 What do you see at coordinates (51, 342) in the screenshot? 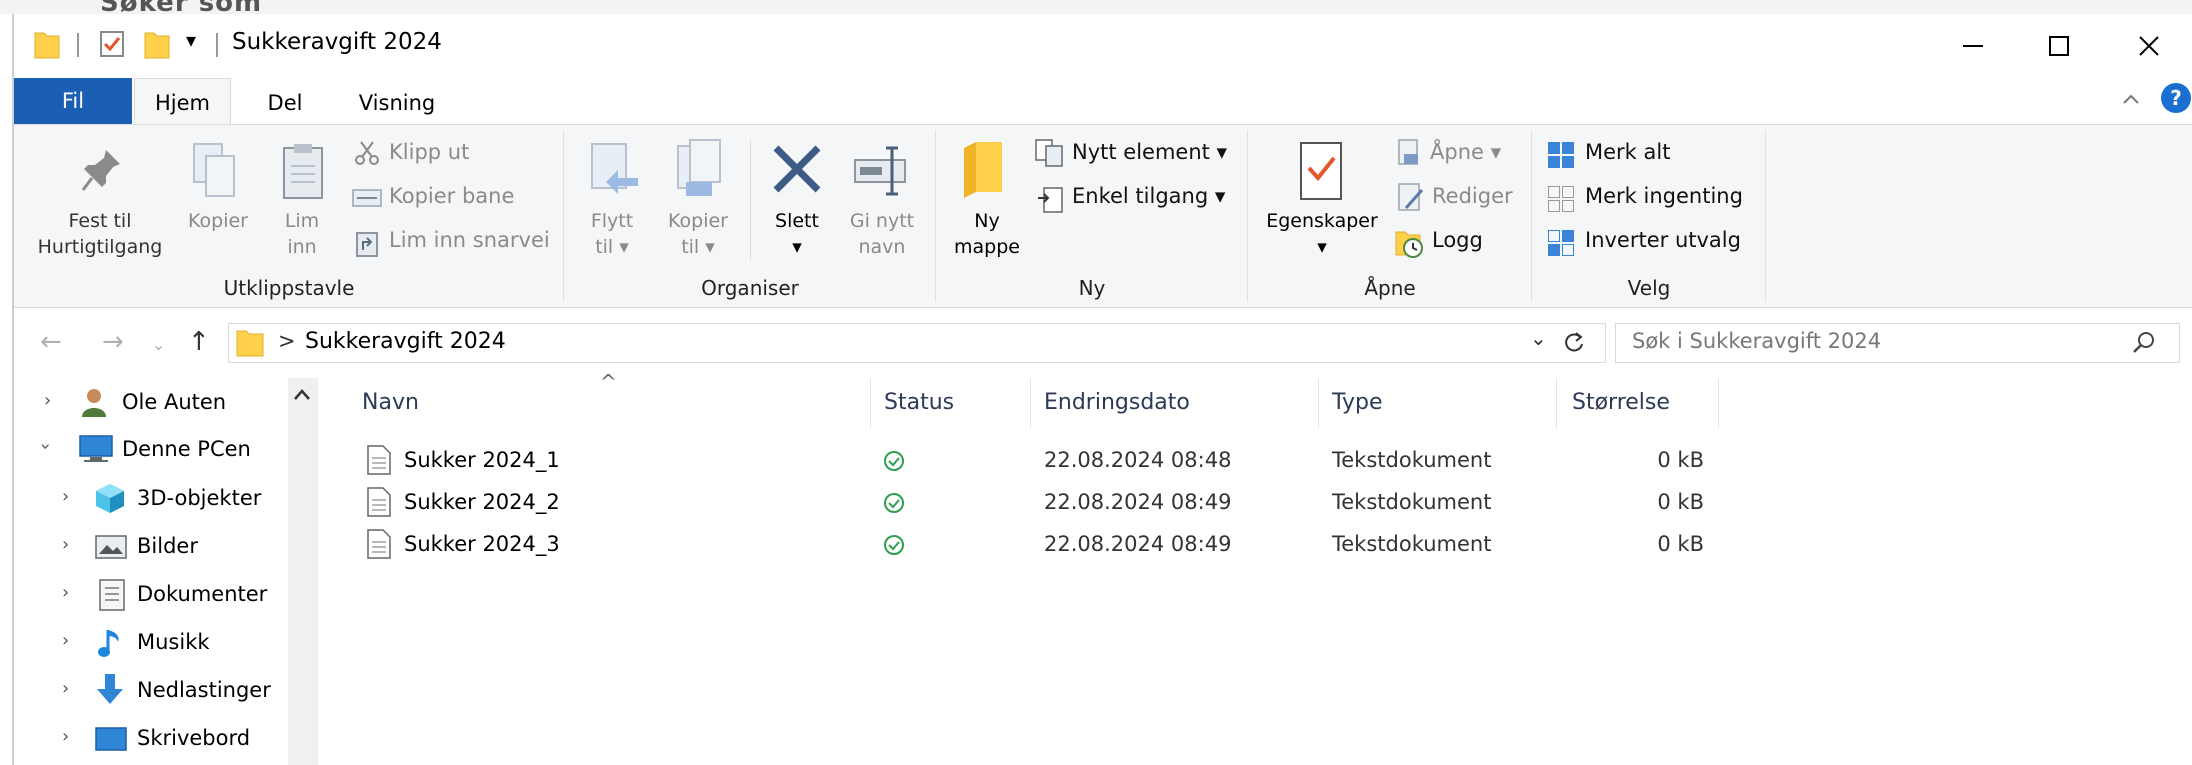
I see `back-button: ←` at bounding box center [51, 342].